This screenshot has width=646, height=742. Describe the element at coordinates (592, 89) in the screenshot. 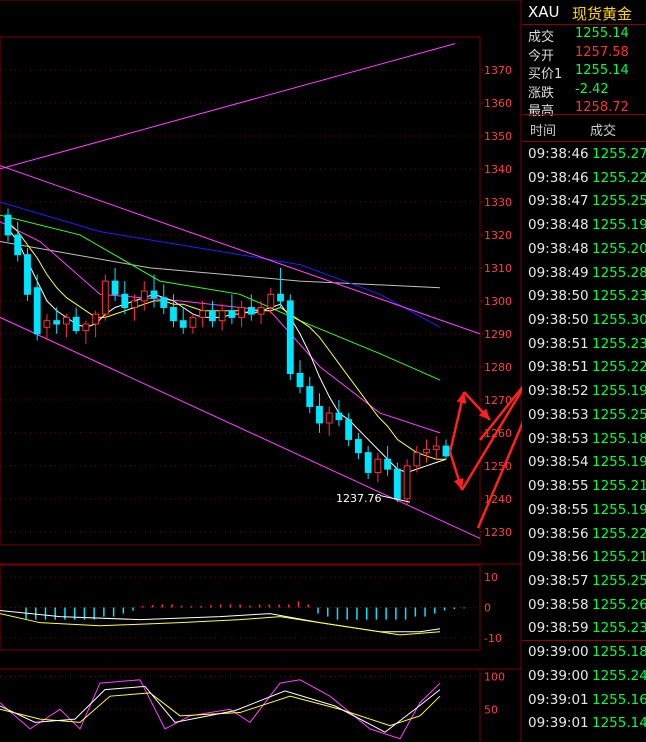

I see `quote-value: -2.42` at that location.